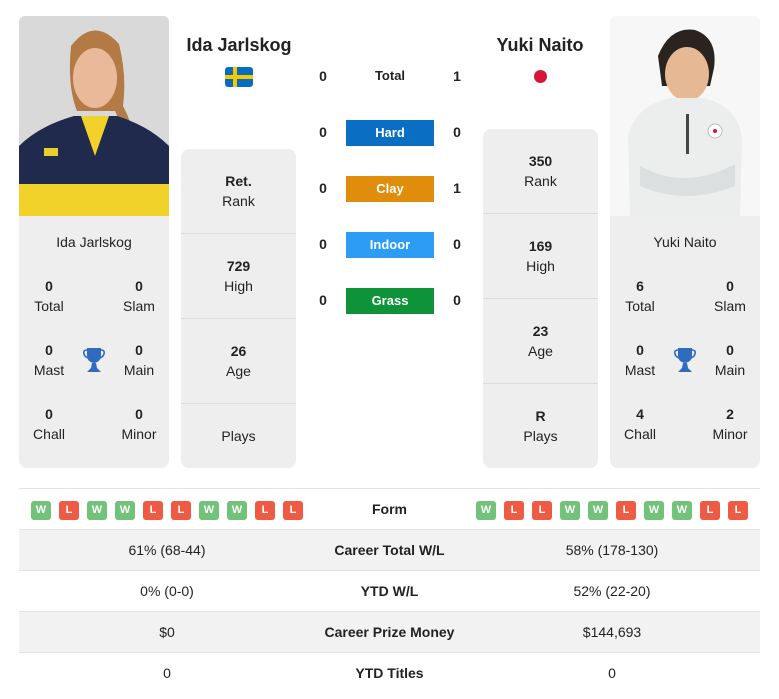 The image size is (779, 699). I want to click on h2h-total-label: Total, so click(390, 75).